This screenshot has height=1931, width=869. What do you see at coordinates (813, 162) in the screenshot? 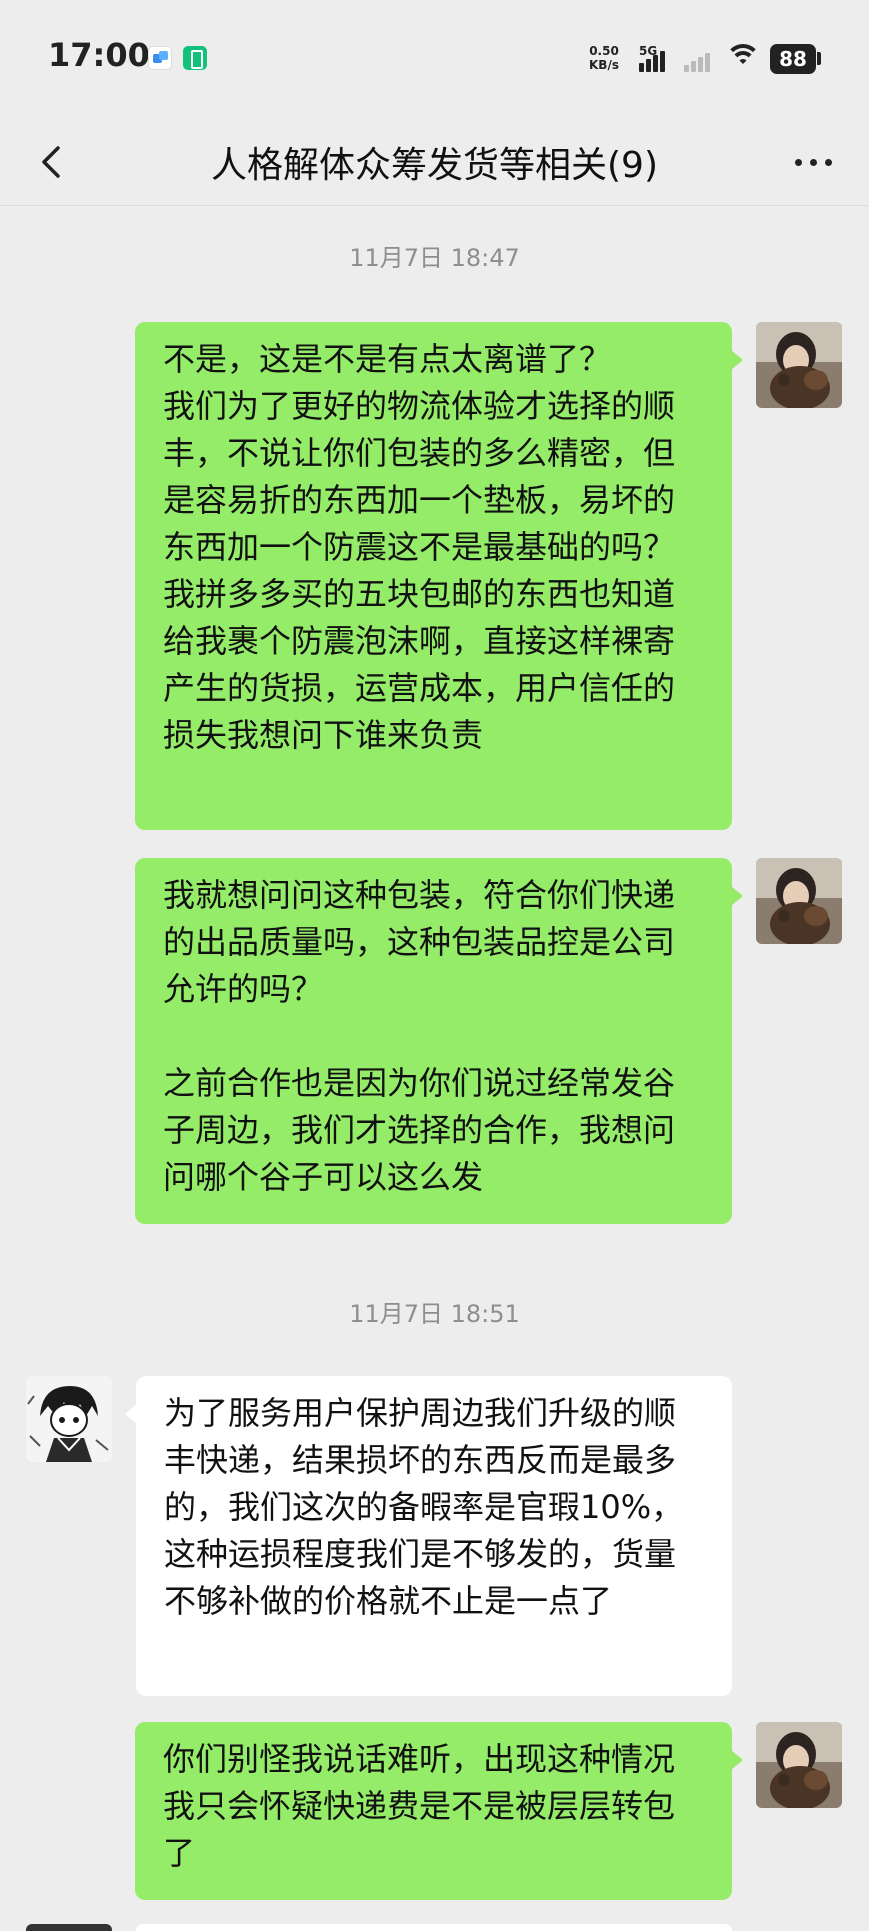
I see `more-options-button` at bounding box center [813, 162].